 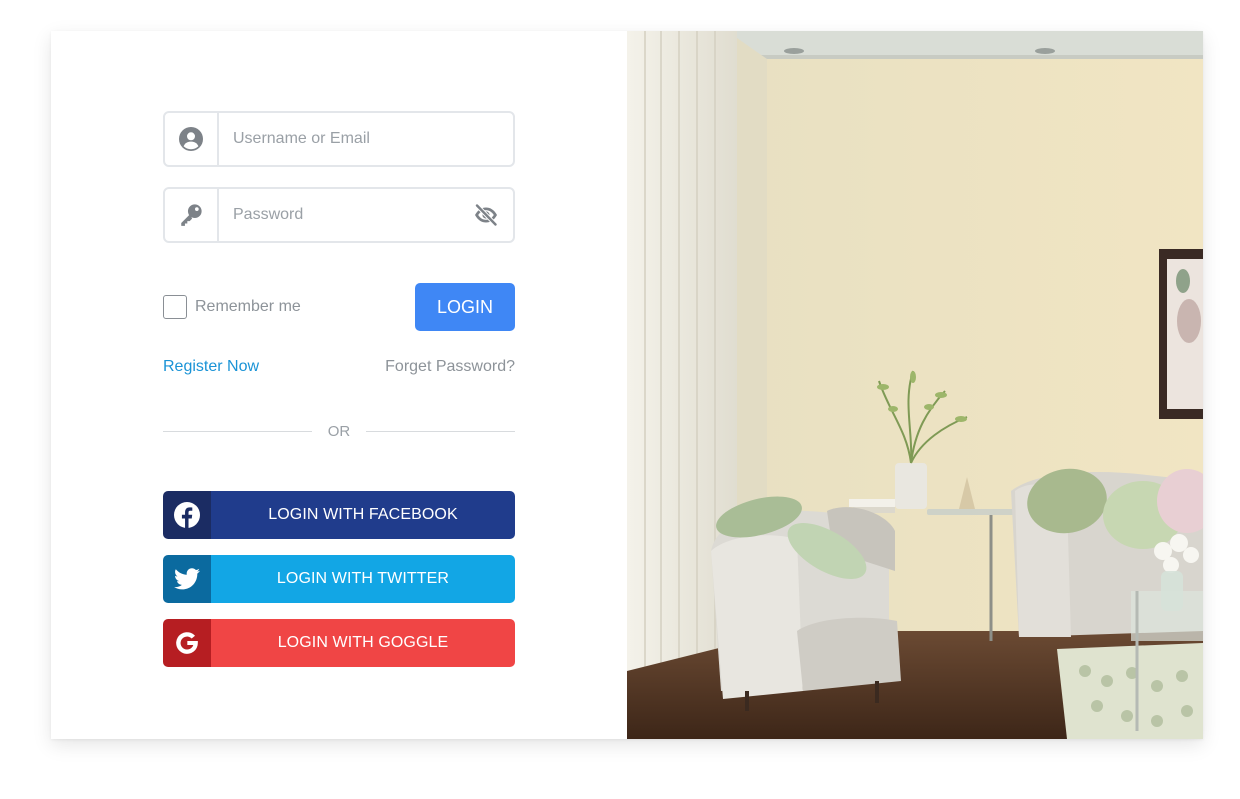 What do you see at coordinates (248, 307) in the screenshot?
I see `remember-me-label: Remember me` at bounding box center [248, 307].